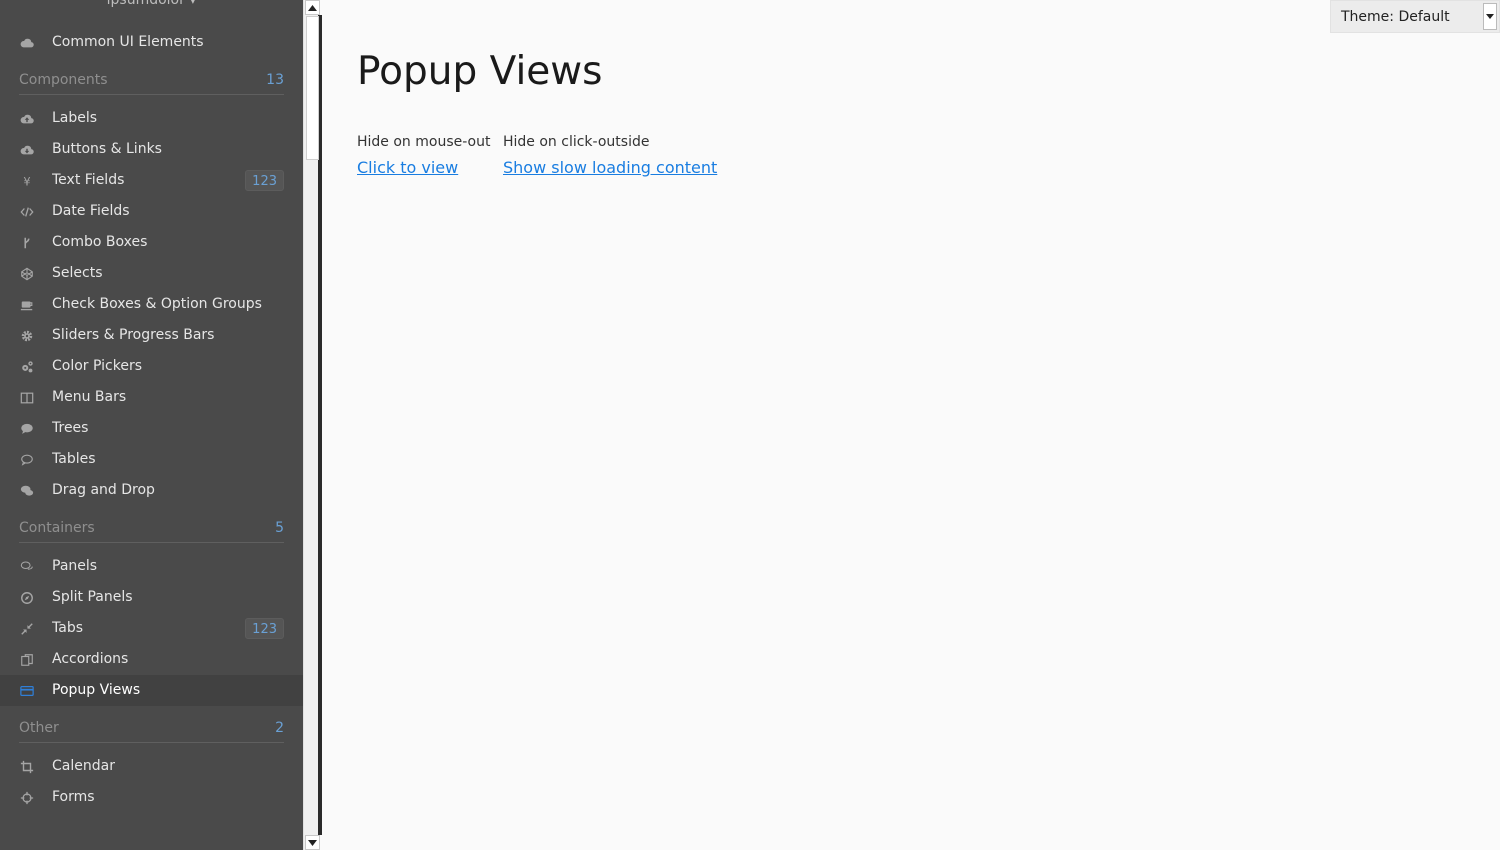 The width and height of the screenshot is (1500, 850). Describe the element at coordinates (67, 628) in the screenshot. I see `sidebar-item-label: Tabs` at that location.